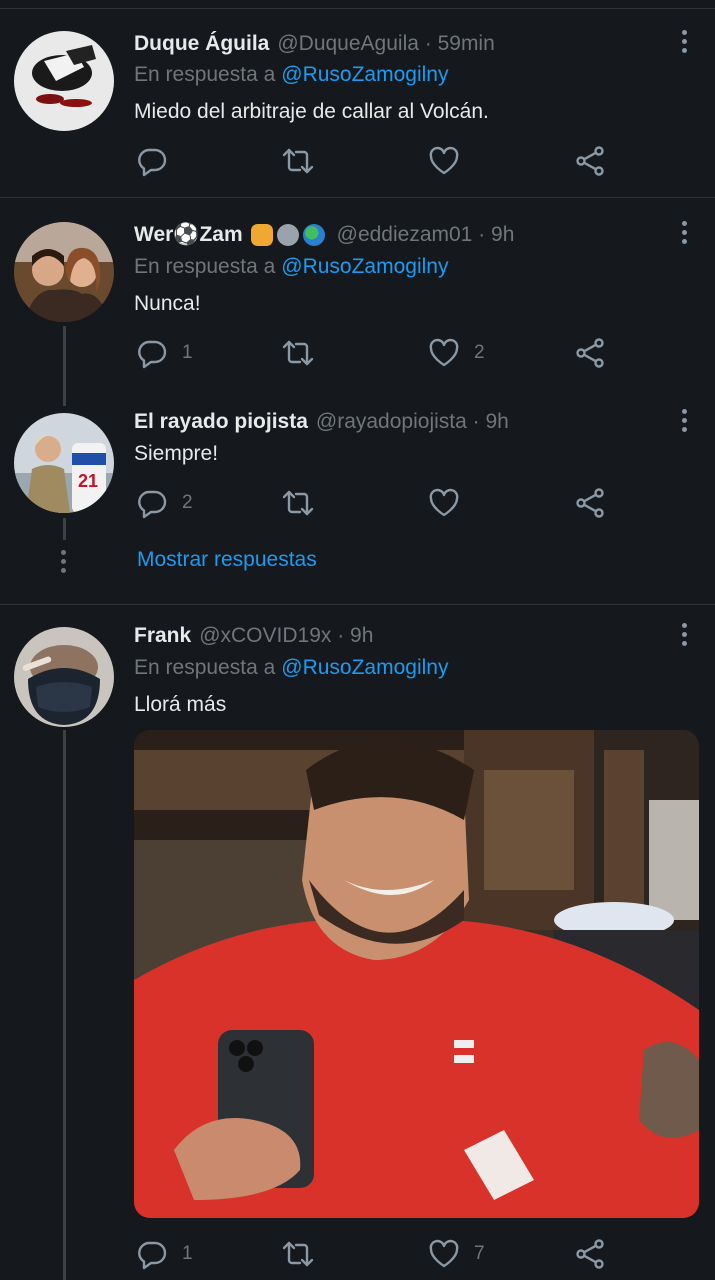  I want to click on show-replies-link: Mostrar respuestas, so click(227, 560).